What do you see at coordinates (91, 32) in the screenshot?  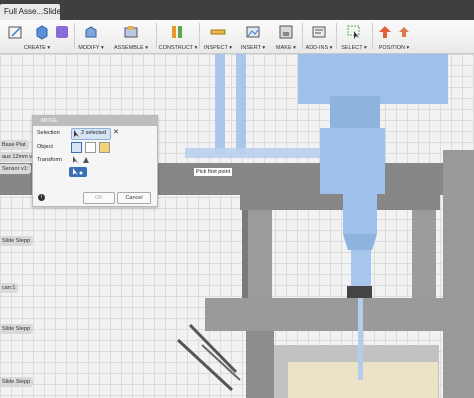 I see `press-pull-icon` at bounding box center [91, 32].